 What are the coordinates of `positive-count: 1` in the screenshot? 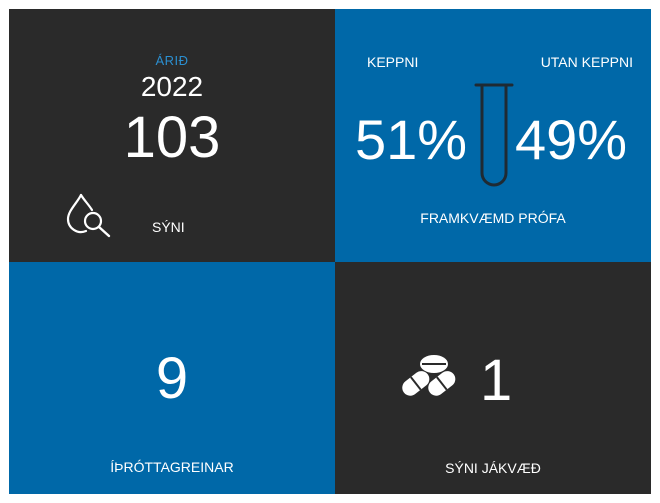 It's located at (496, 380).